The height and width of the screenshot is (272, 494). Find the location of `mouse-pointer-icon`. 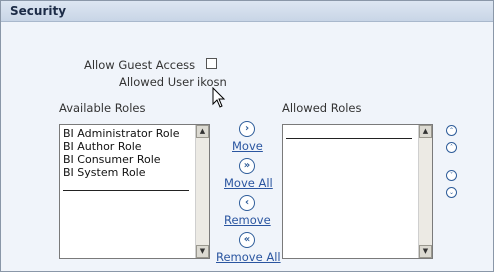

mouse-pointer-icon is located at coordinates (219, 97).